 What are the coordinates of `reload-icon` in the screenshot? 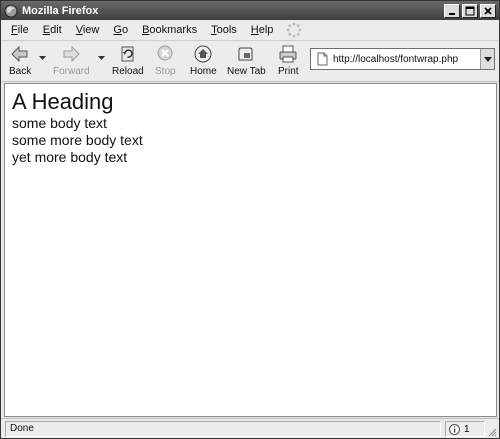 It's located at (127, 54).